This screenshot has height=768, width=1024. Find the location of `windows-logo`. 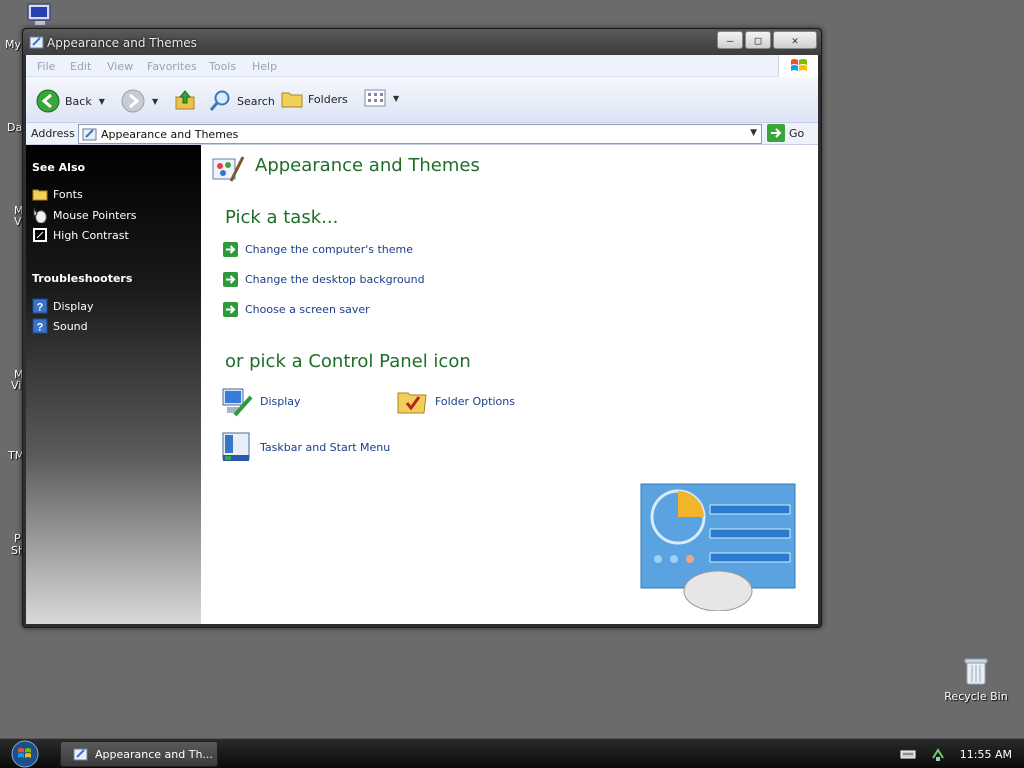

windows-logo is located at coordinates (798, 66).